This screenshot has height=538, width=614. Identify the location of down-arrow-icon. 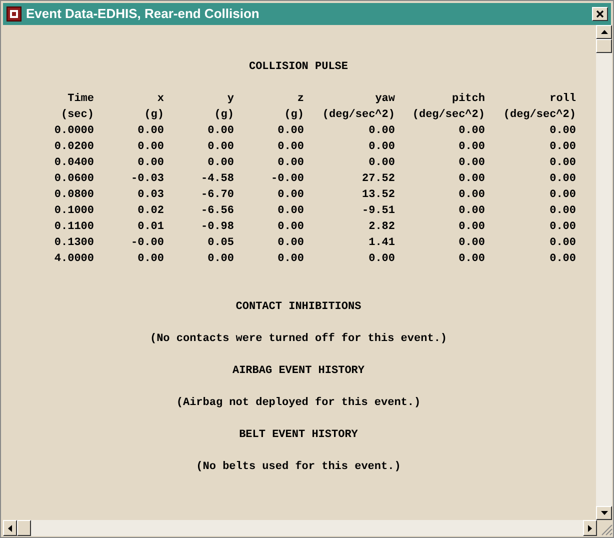
(604, 513).